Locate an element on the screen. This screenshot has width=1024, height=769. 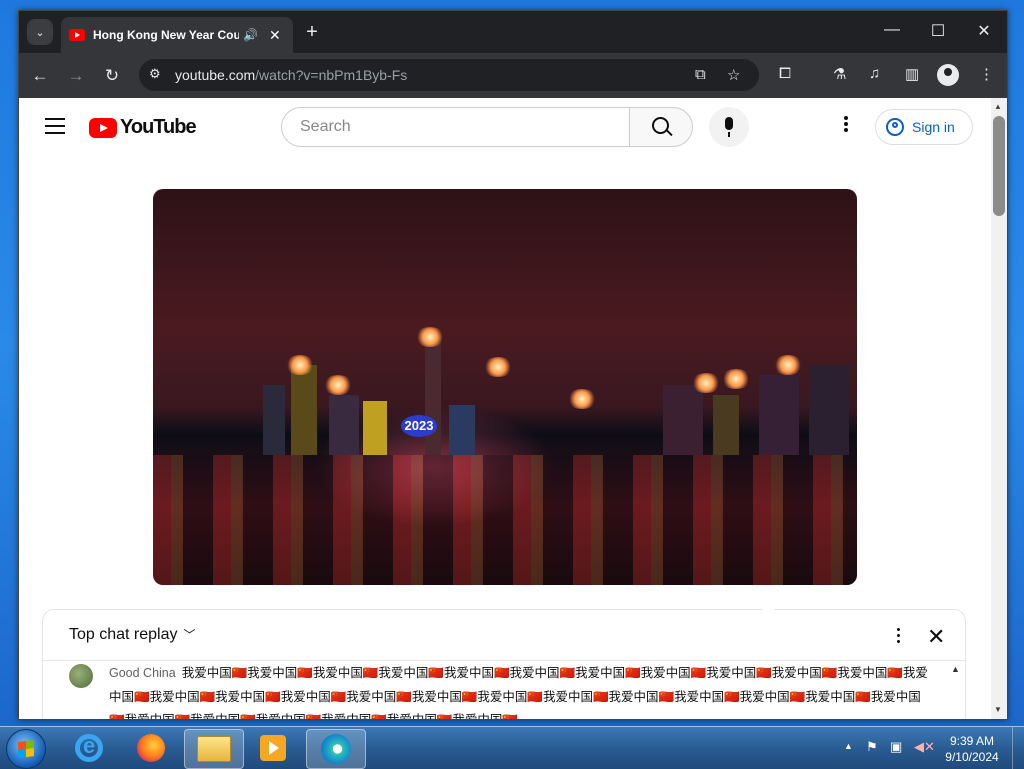
profile-icon is located at coordinates (948, 75).